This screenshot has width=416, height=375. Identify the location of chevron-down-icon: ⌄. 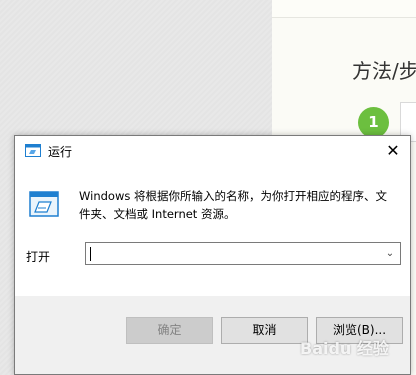
(390, 253).